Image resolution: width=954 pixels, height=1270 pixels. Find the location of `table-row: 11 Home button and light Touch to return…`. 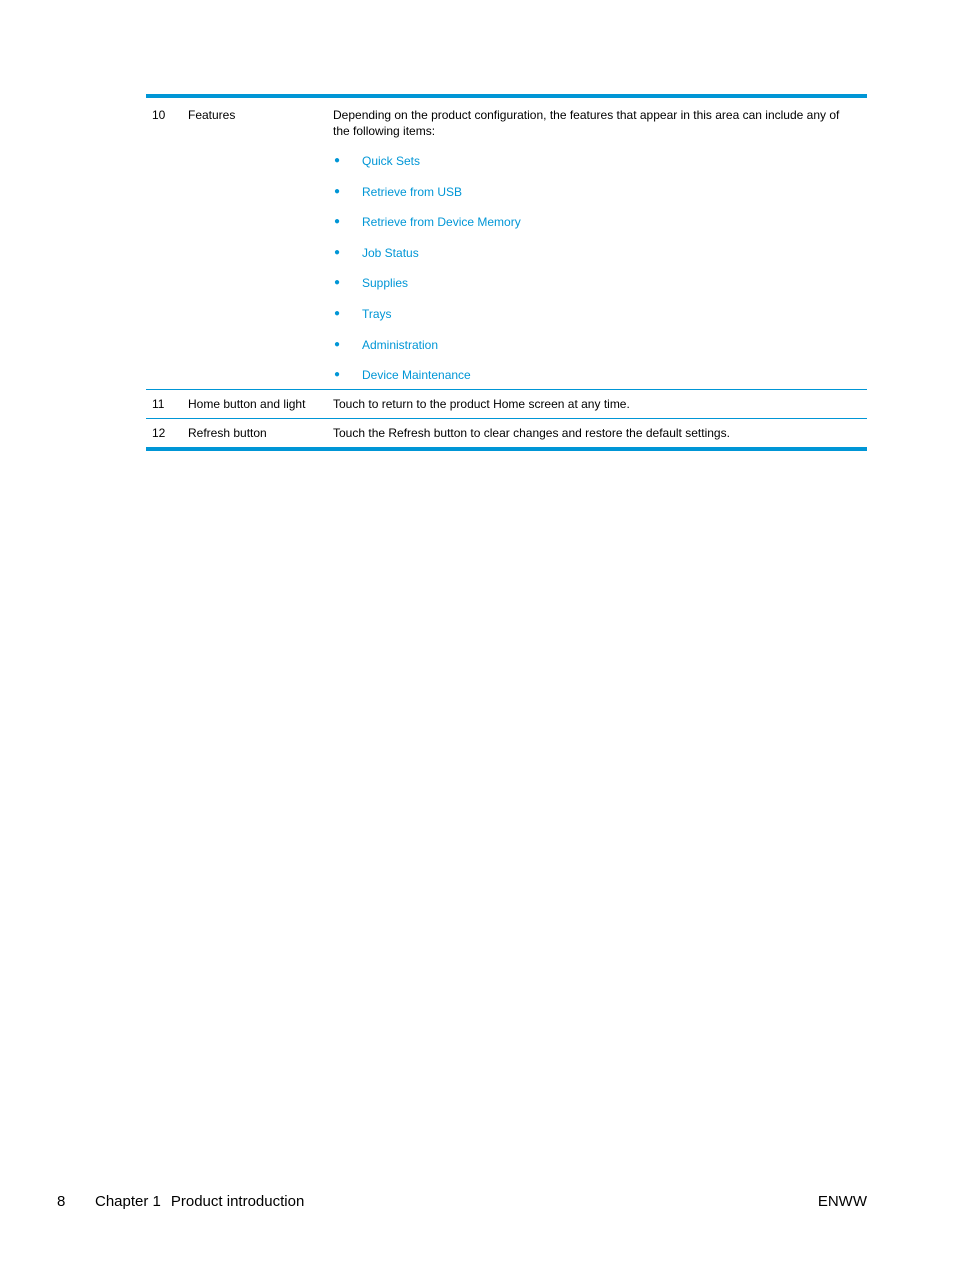

table-row: 11 Home button and light Touch to return… is located at coordinates (506, 403).